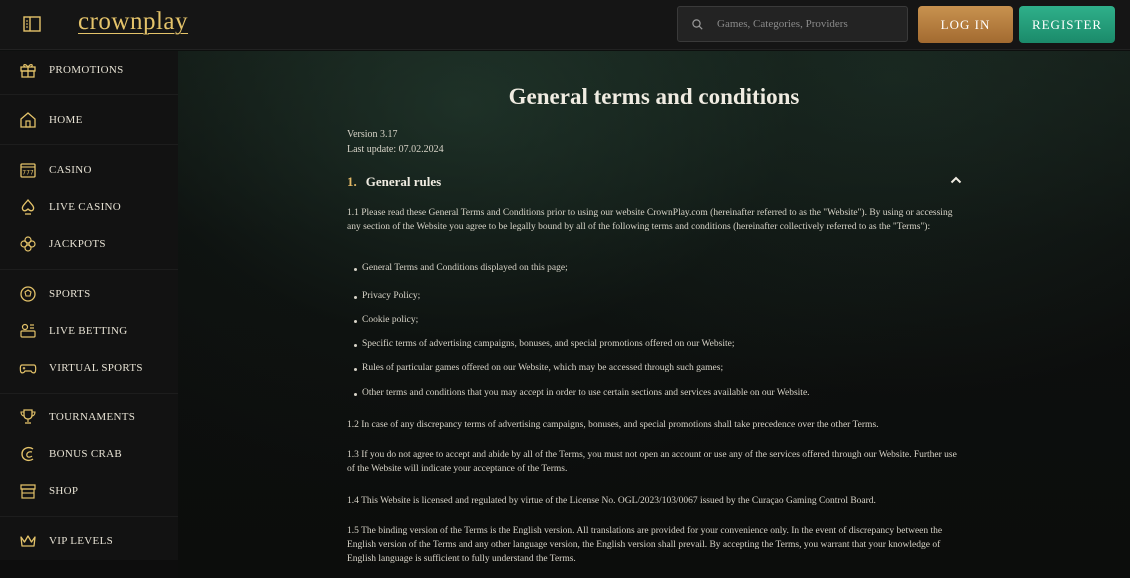 The image size is (1130, 578). Describe the element at coordinates (965, 24) in the screenshot. I see `login-button: LOG IN` at that location.